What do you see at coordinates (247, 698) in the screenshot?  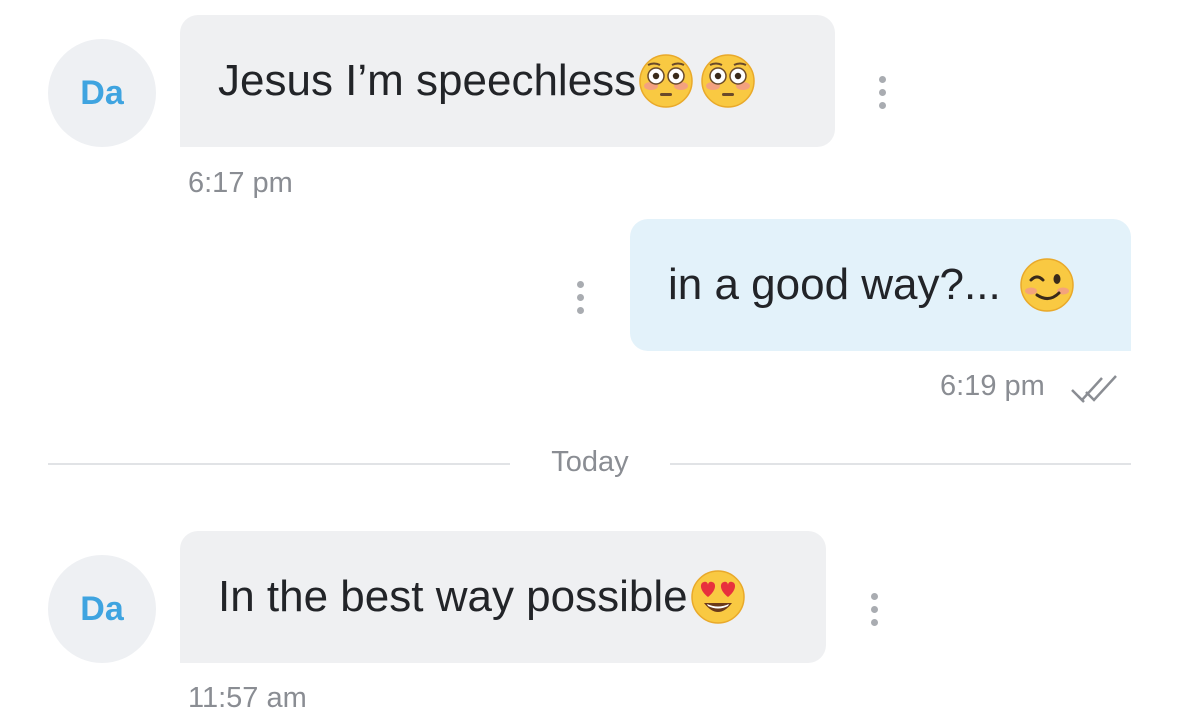 I see `message-timestamp: 11:57 am` at bounding box center [247, 698].